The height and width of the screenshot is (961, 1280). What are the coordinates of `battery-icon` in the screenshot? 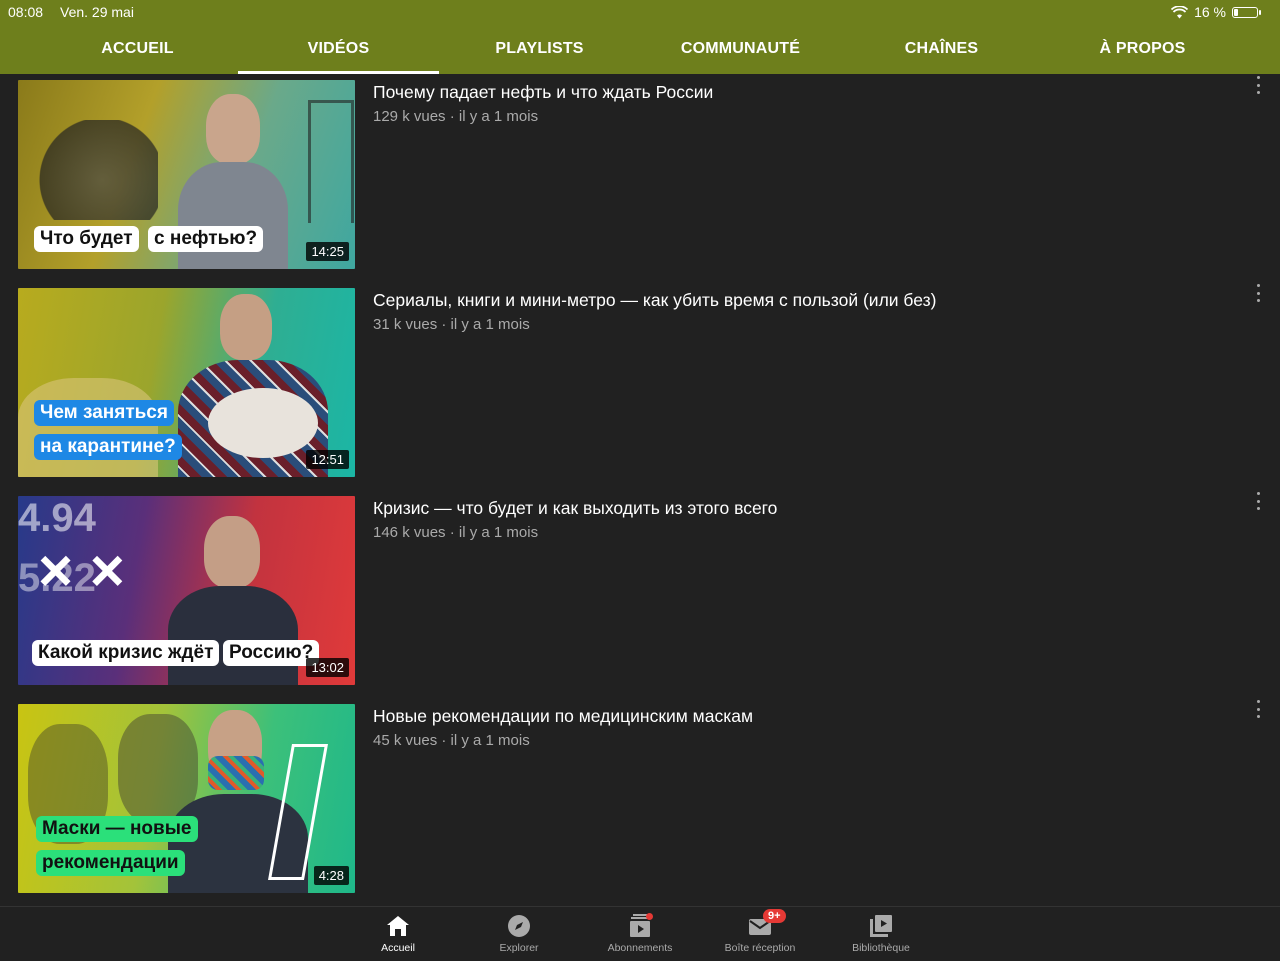 It's located at (1246, 12).